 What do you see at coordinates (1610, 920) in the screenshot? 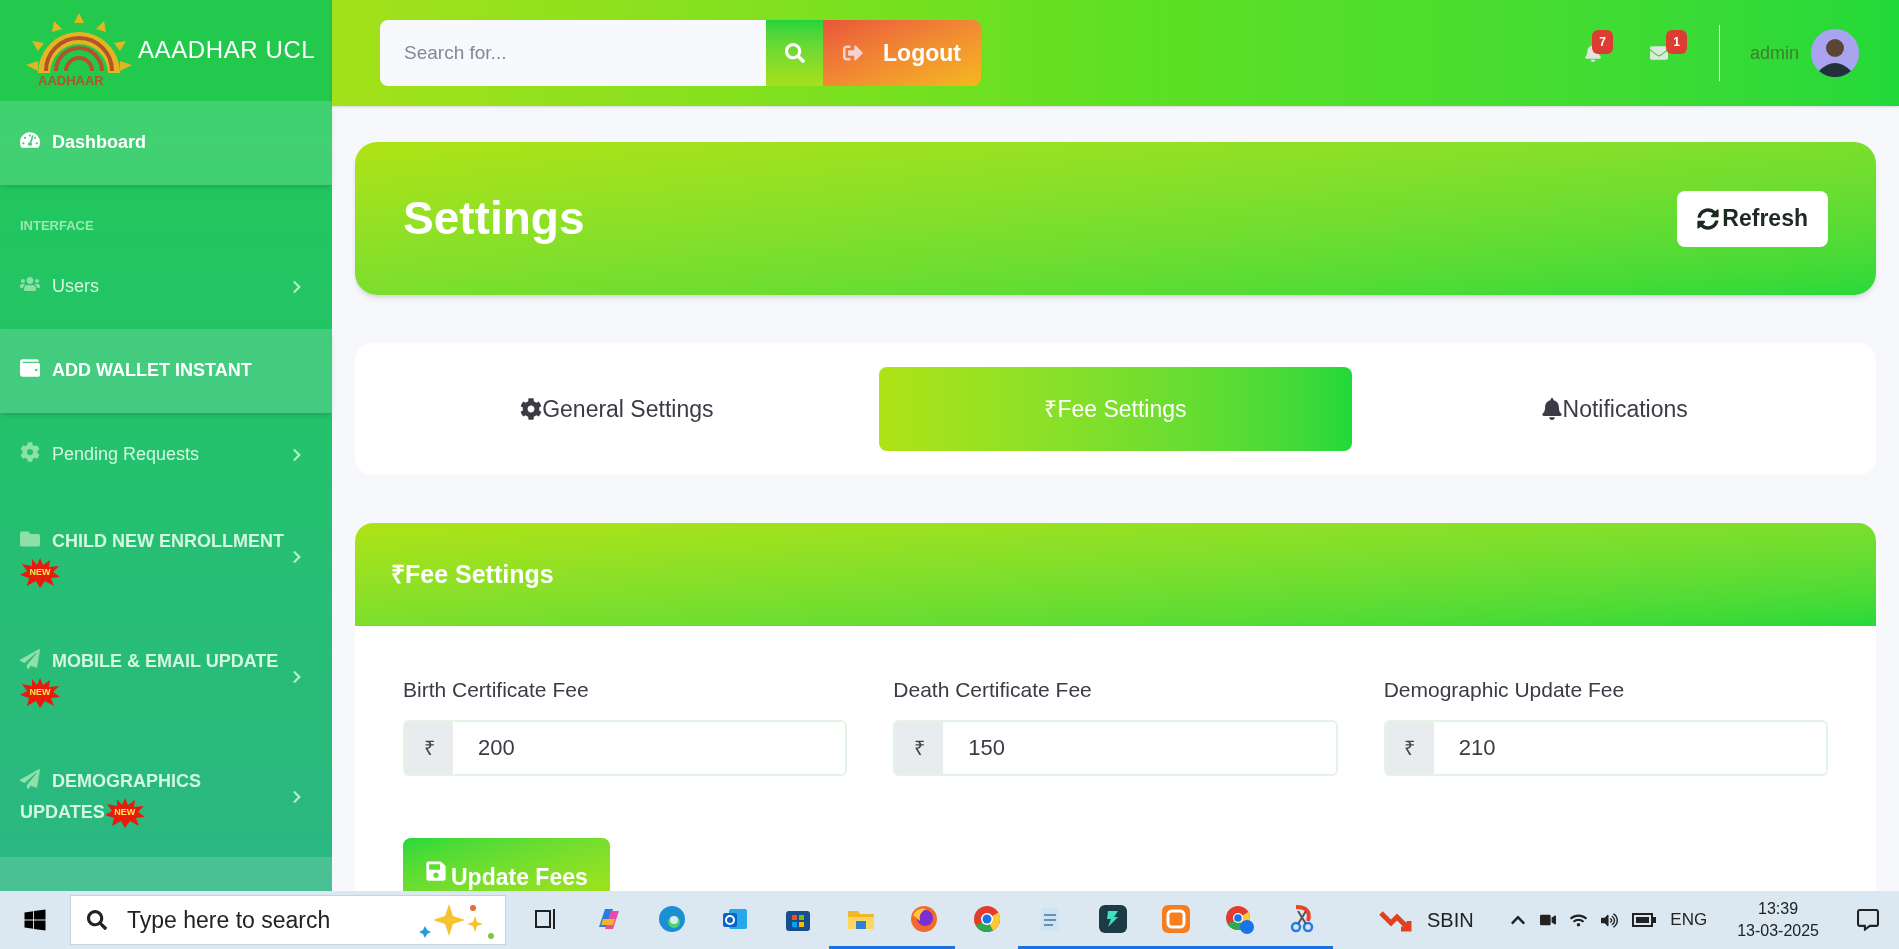
I see `speaker-icon` at bounding box center [1610, 920].